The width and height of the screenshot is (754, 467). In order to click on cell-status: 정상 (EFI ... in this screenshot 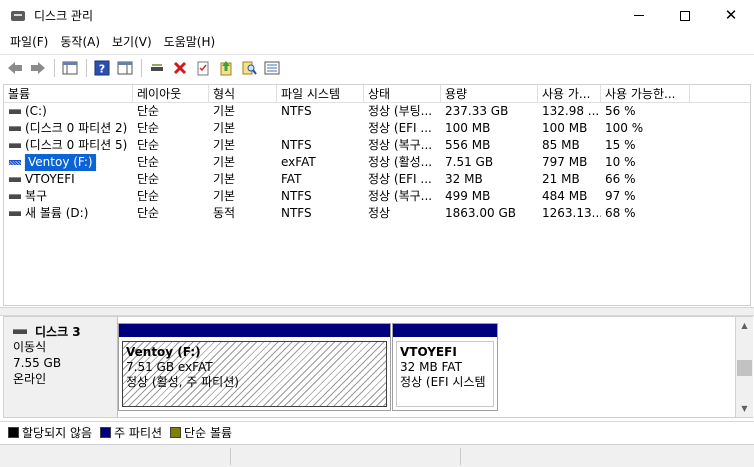, I will do `click(400, 128)`.